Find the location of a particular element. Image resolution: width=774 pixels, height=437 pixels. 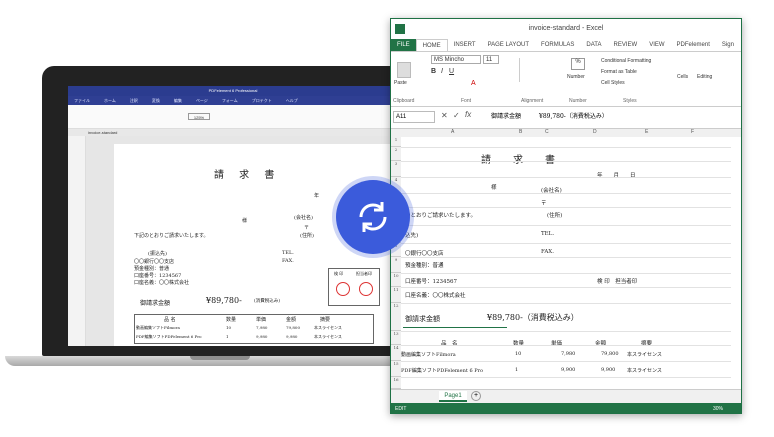

cell-name: 口座名義：〇〇株式会社 is located at coordinates (435, 295).